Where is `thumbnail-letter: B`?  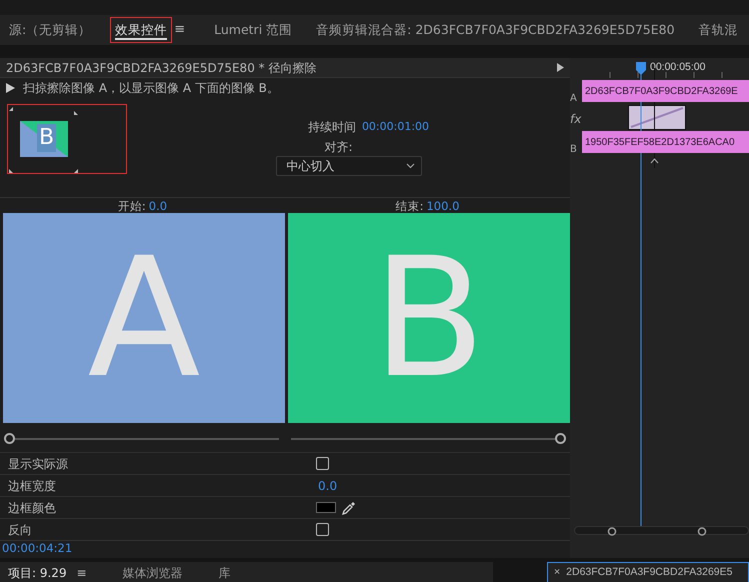
thumbnail-letter: B is located at coordinates (46, 138).